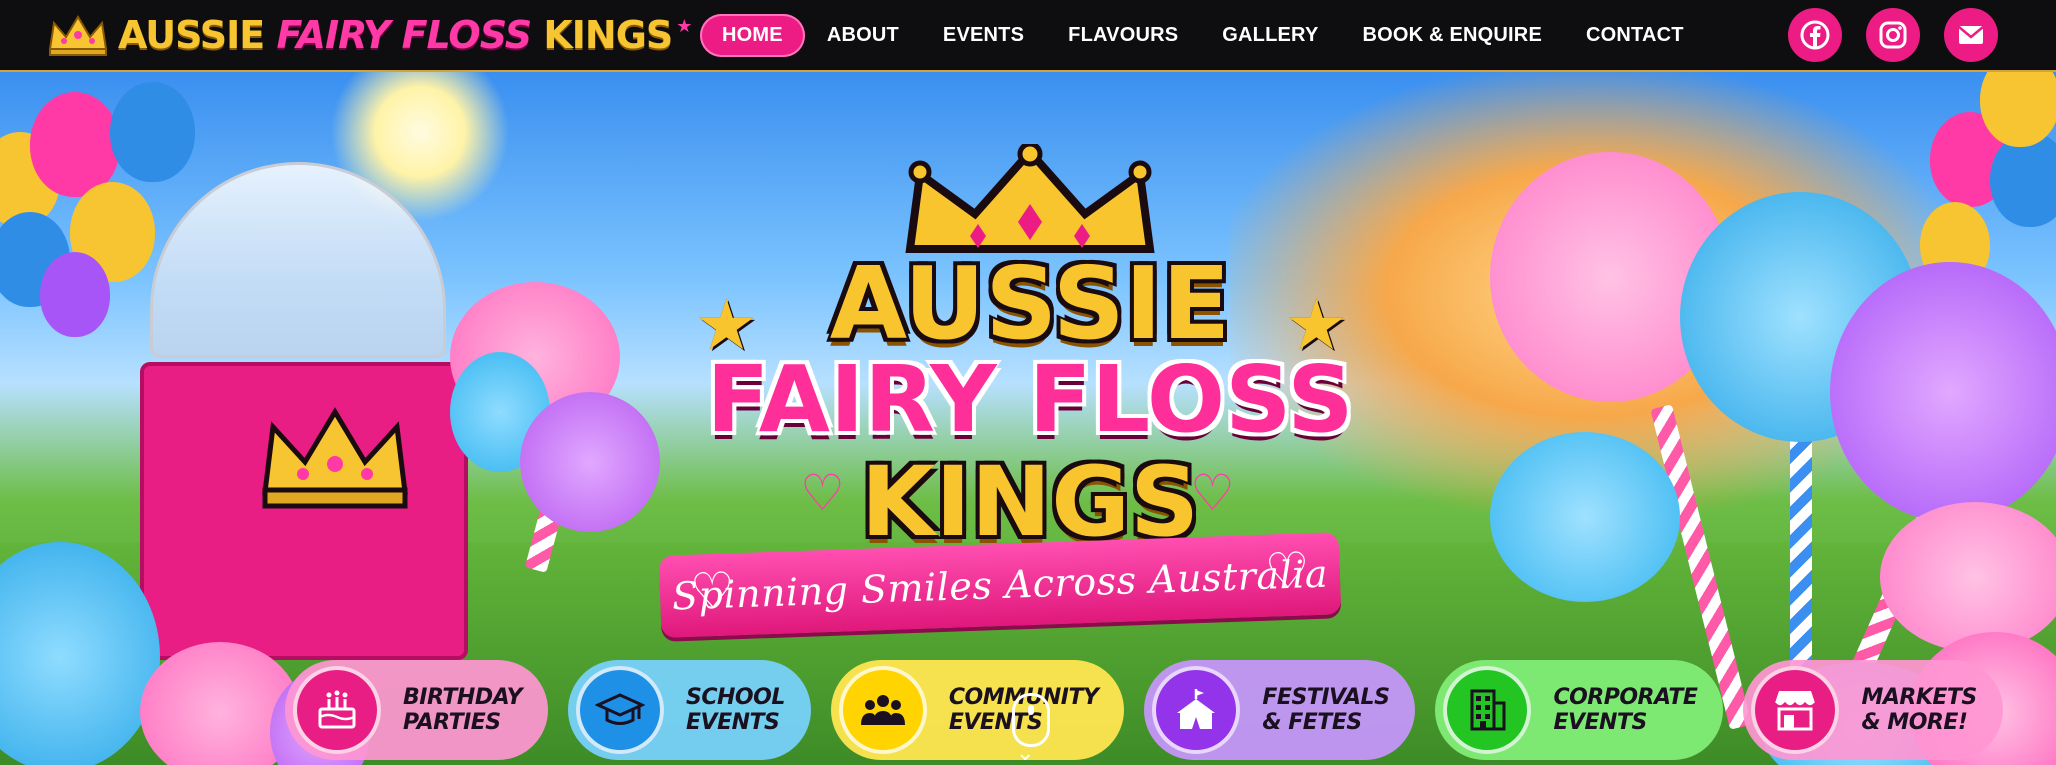 The width and height of the screenshot is (2056, 765). Describe the element at coordinates (1031, 720) in the screenshot. I see `scroll-down-indicator` at that location.